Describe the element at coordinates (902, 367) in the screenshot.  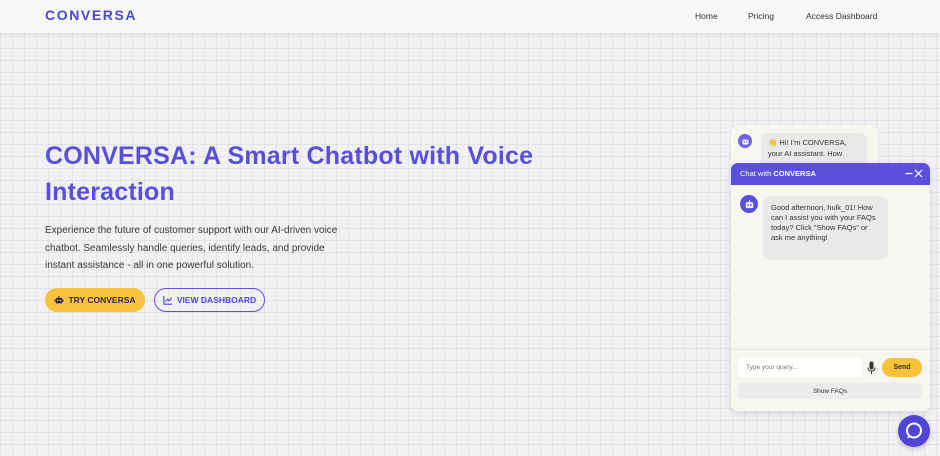
I see `send-button: Send` at that location.